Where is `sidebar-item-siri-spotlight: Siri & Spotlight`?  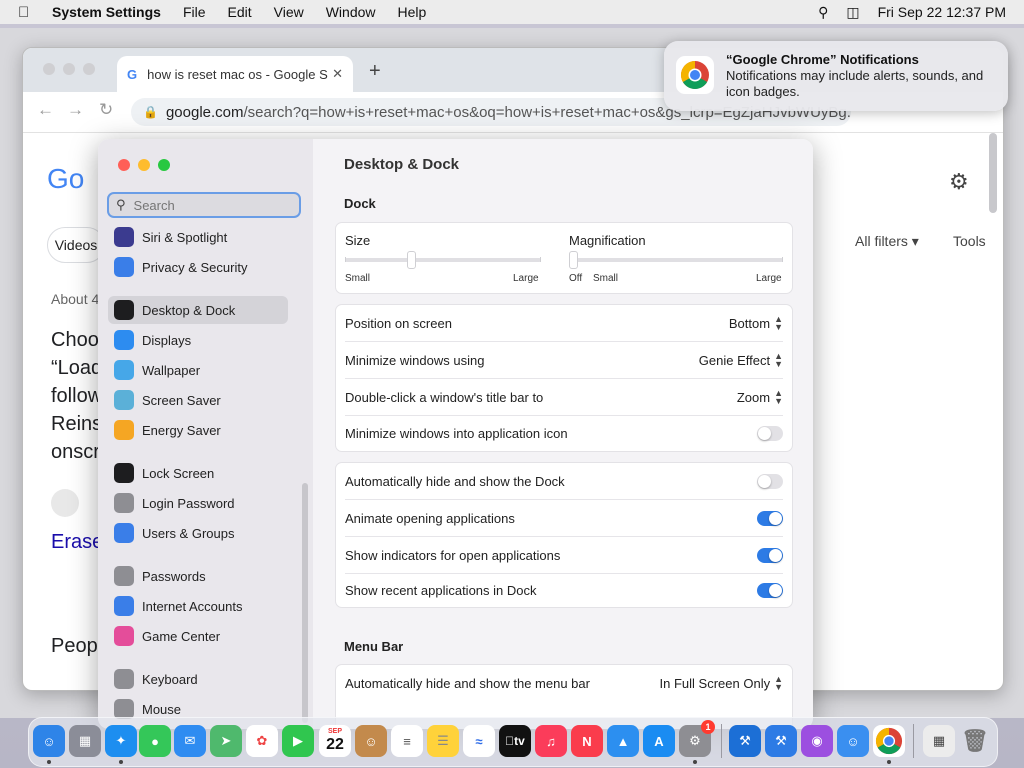
sidebar-item-siri-spotlight: Siri & Spotlight is located at coordinates (198, 237).